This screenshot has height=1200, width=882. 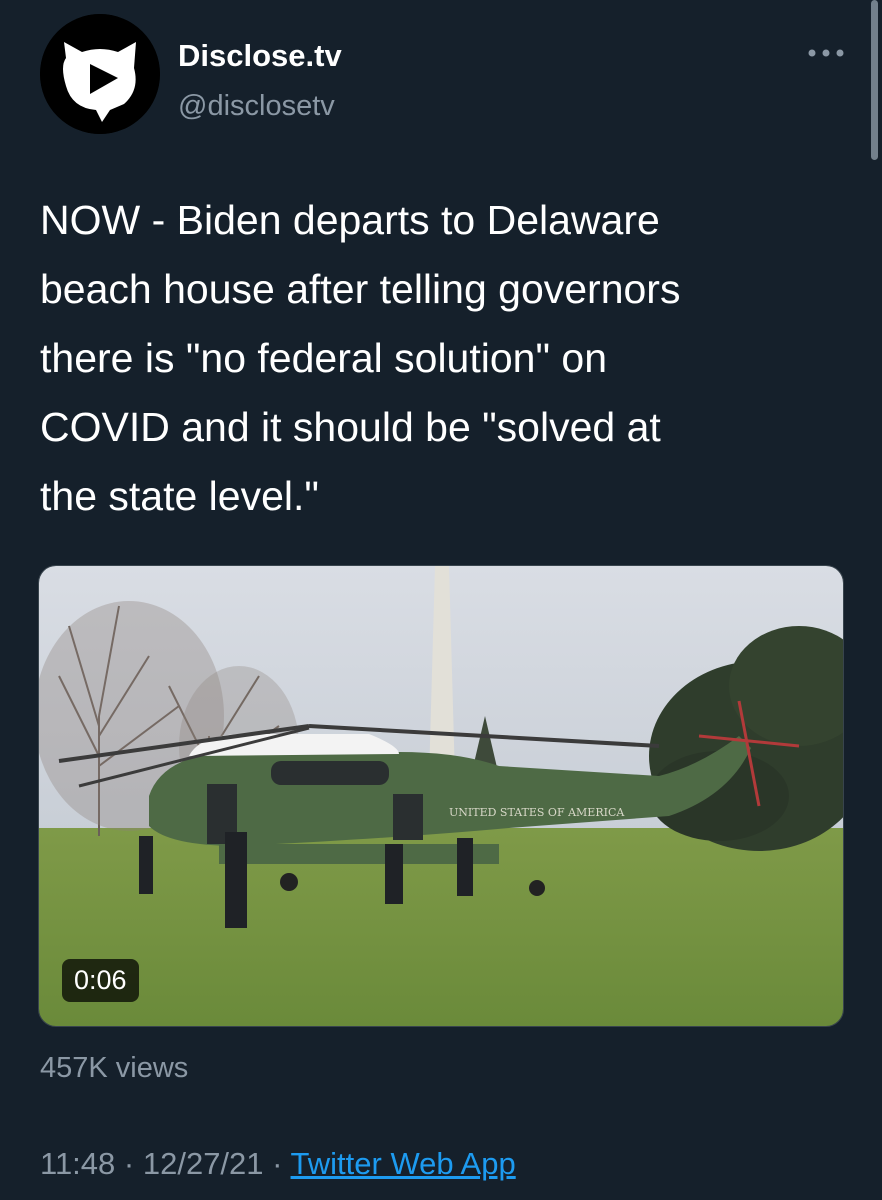 I want to click on avatar, so click(x=100, y=74).